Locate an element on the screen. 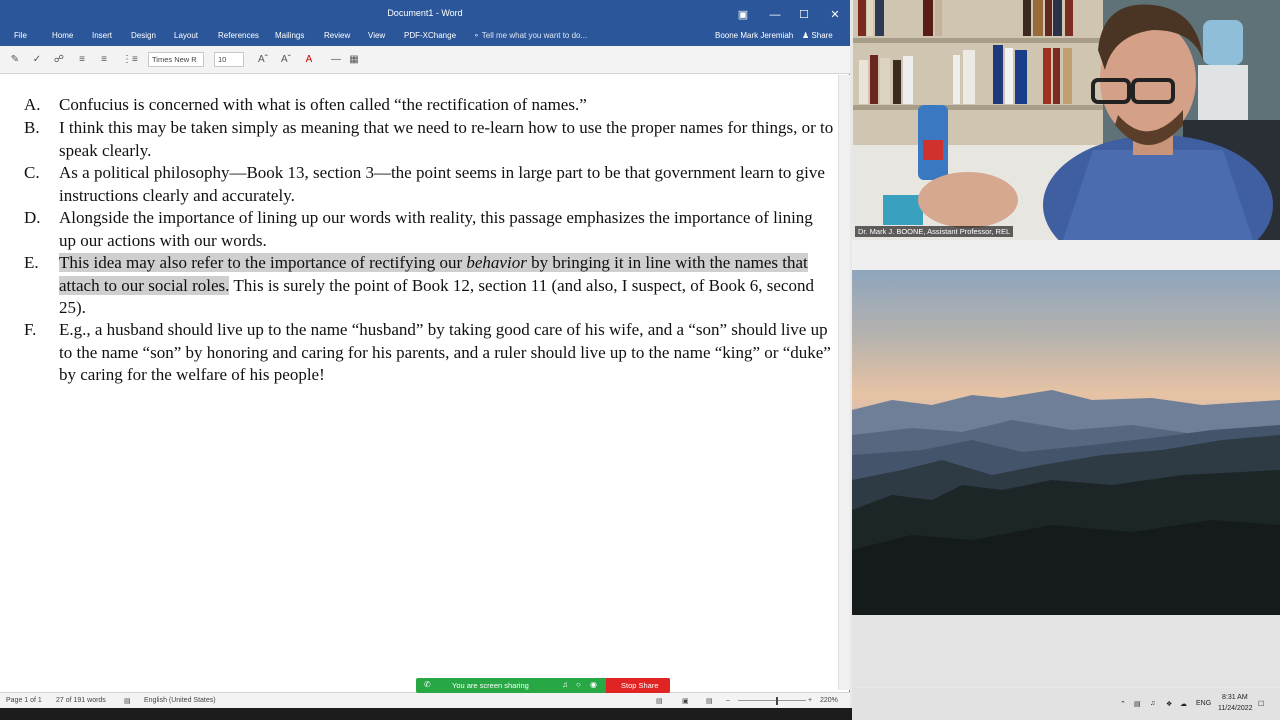  list-letter: F. is located at coordinates (30, 329).